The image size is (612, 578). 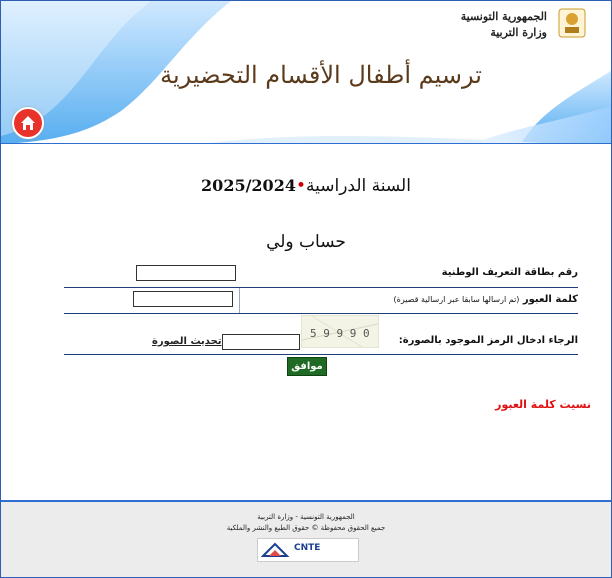 I want to click on home-button, so click(x=28, y=123).